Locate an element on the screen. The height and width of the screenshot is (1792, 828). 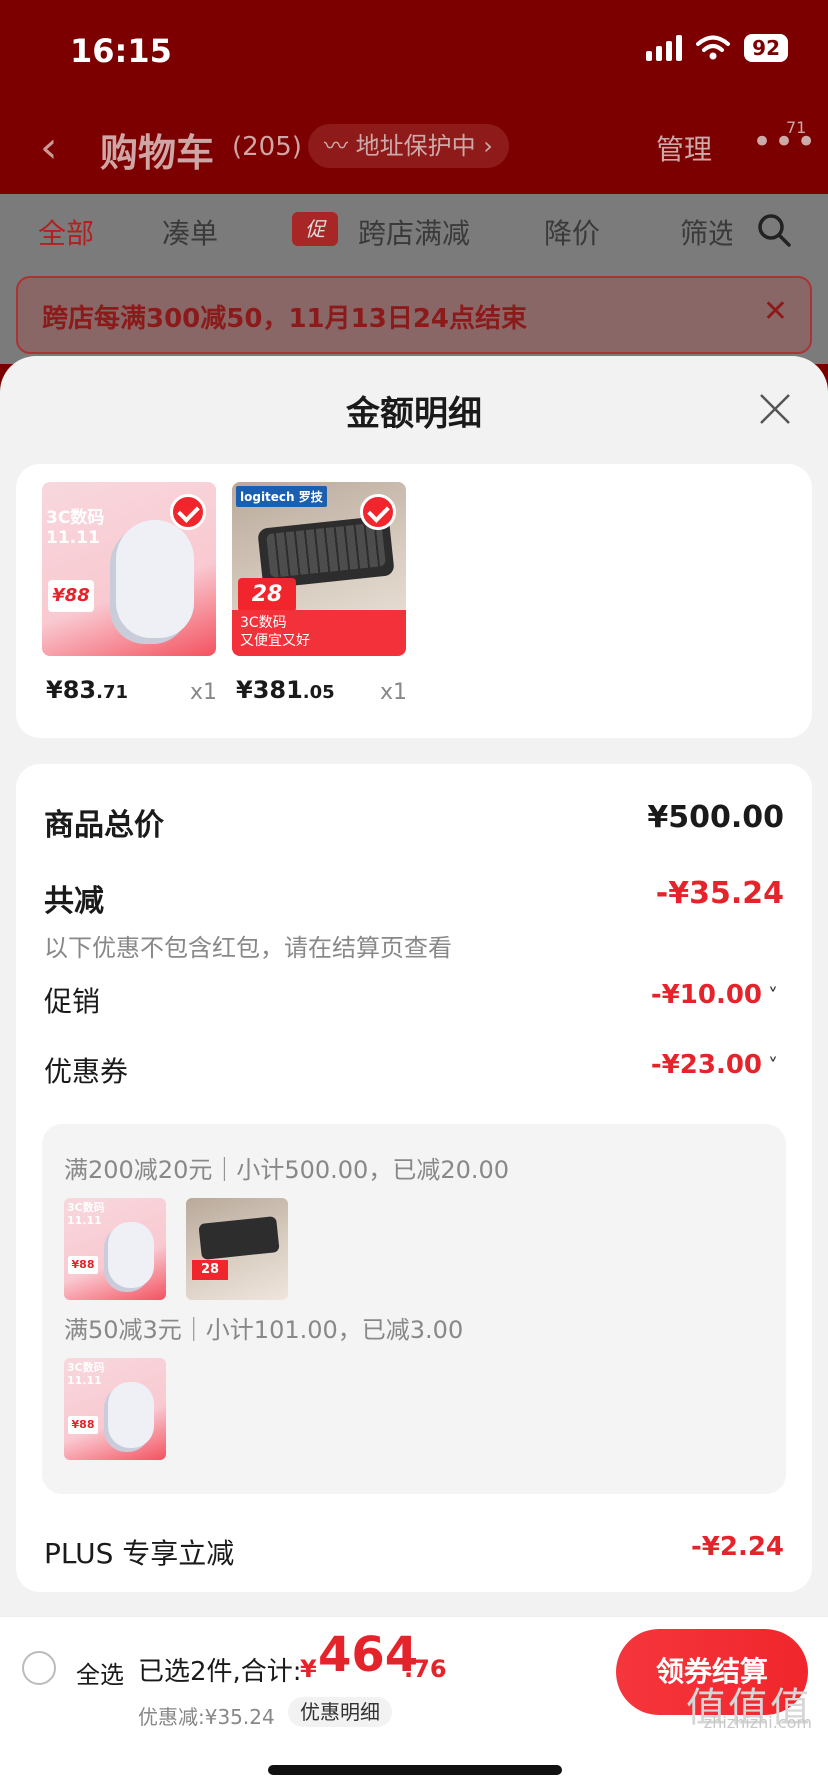
coupon-value: -¥23.00 ˅ is located at coordinates (714, 1065).